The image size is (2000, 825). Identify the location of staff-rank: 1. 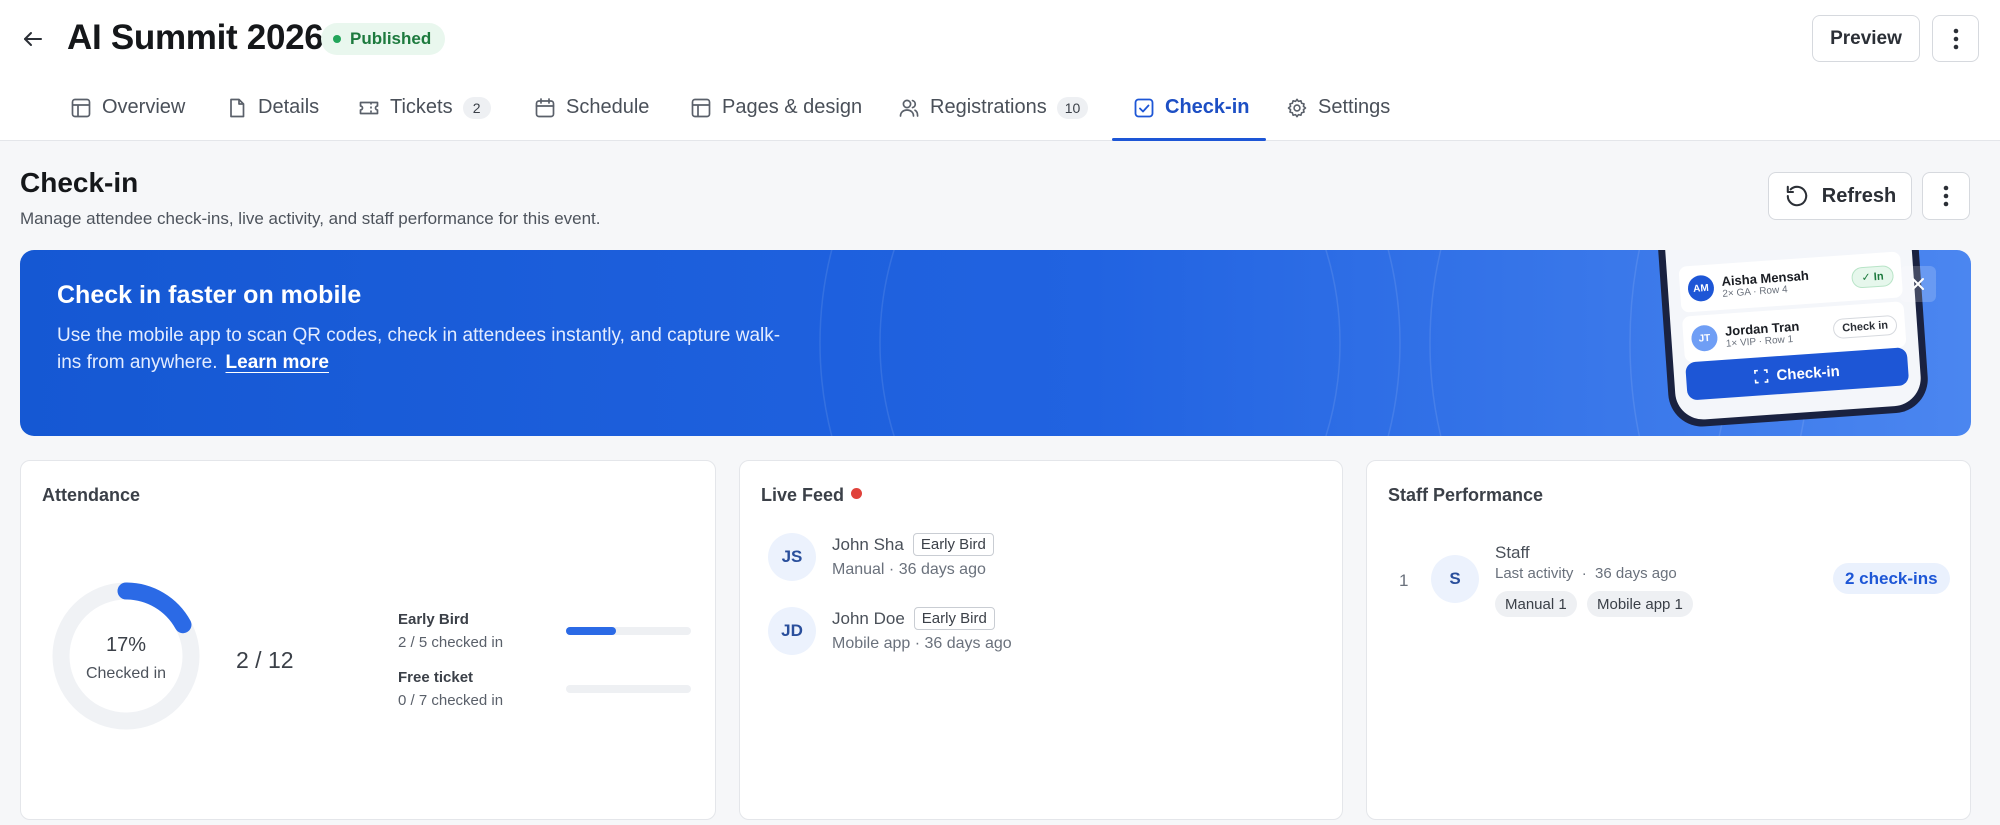
(1404, 580).